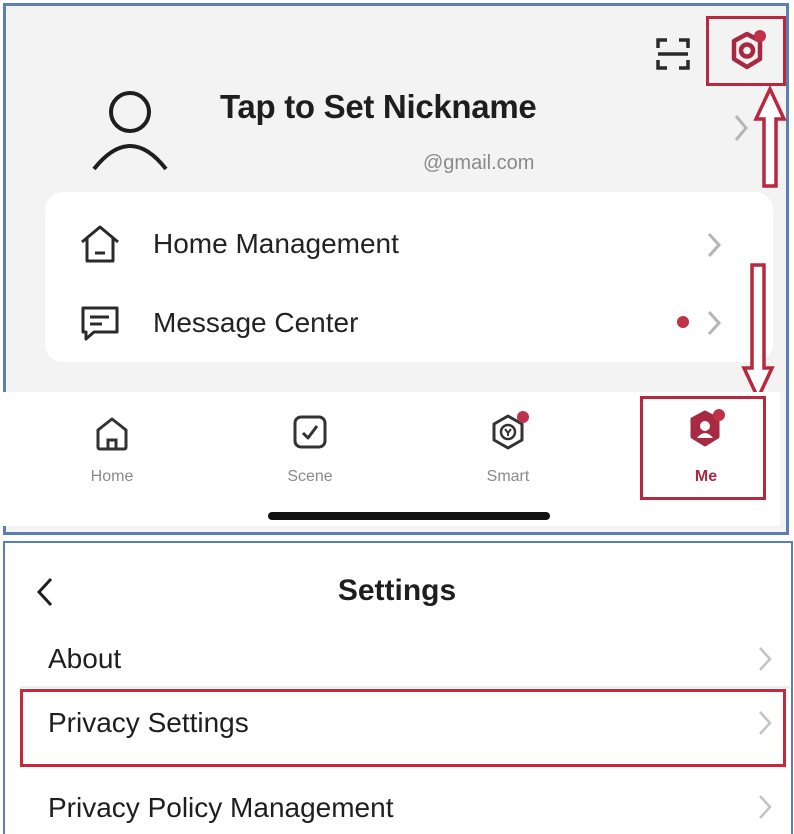 This screenshot has width=794, height=834. Describe the element at coordinates (276, 244) in the screenshot. I see `menu-item-home-management: Home Management` at that location.